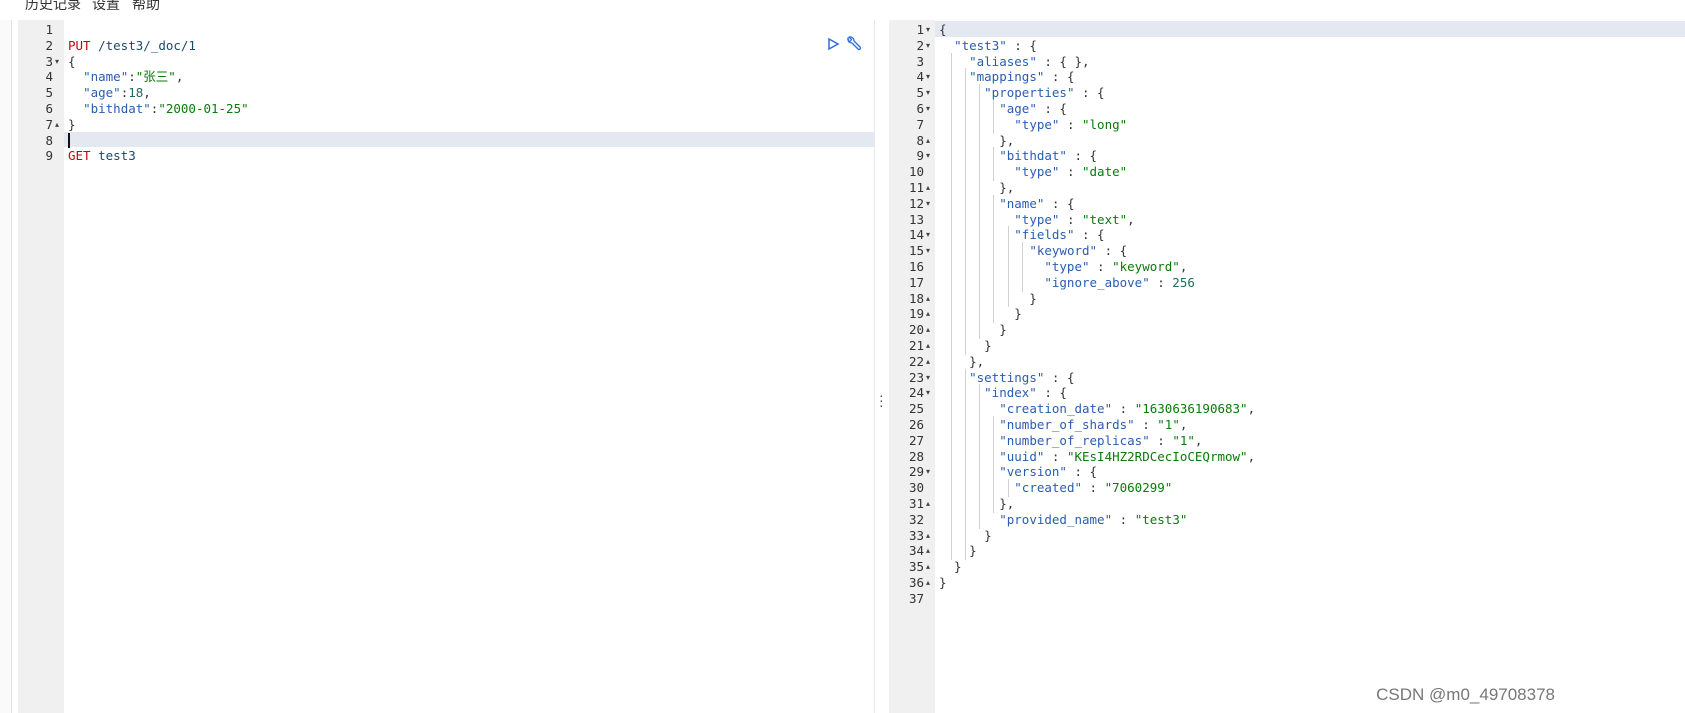 This screenshot has width=1685, height=713. Describe the element at coordinates (1310, 234) in the screenshot. I see `response-code-line: "fields" : {` at that location.